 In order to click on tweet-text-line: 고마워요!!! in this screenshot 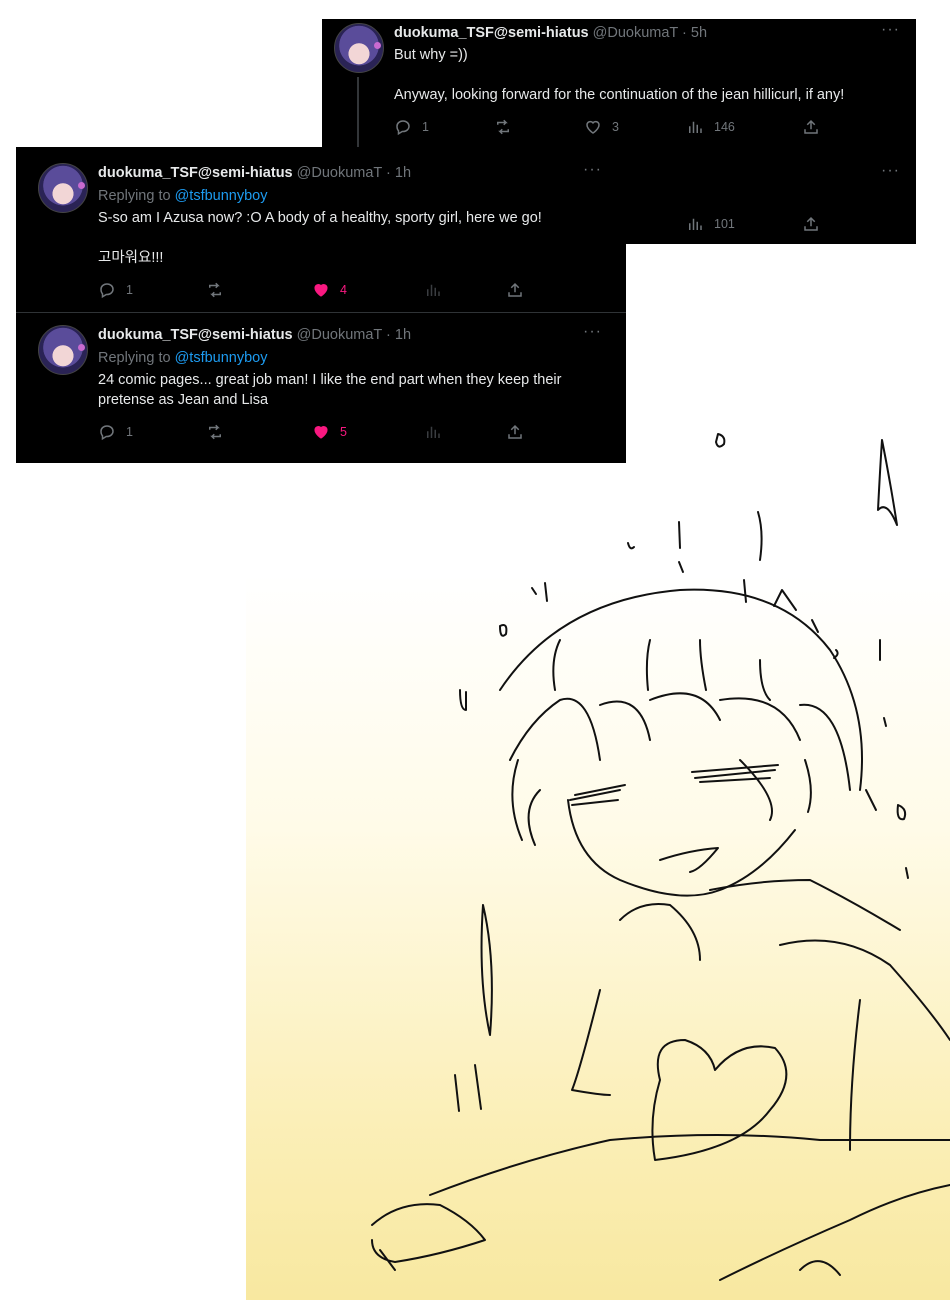, I will do `click(131, 258)`.